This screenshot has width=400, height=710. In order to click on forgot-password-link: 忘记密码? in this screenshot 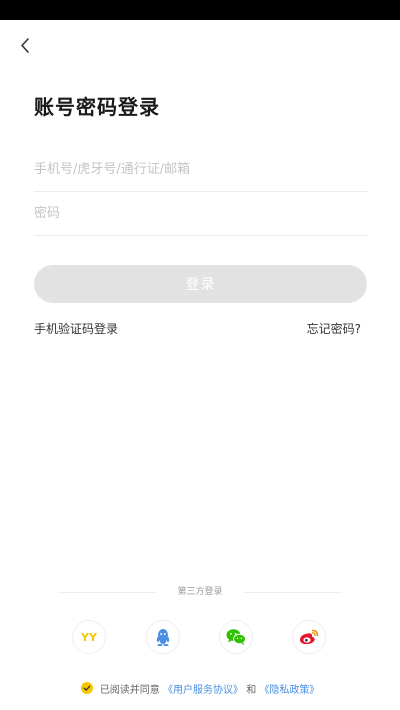, I will do `click(334, 328)`.